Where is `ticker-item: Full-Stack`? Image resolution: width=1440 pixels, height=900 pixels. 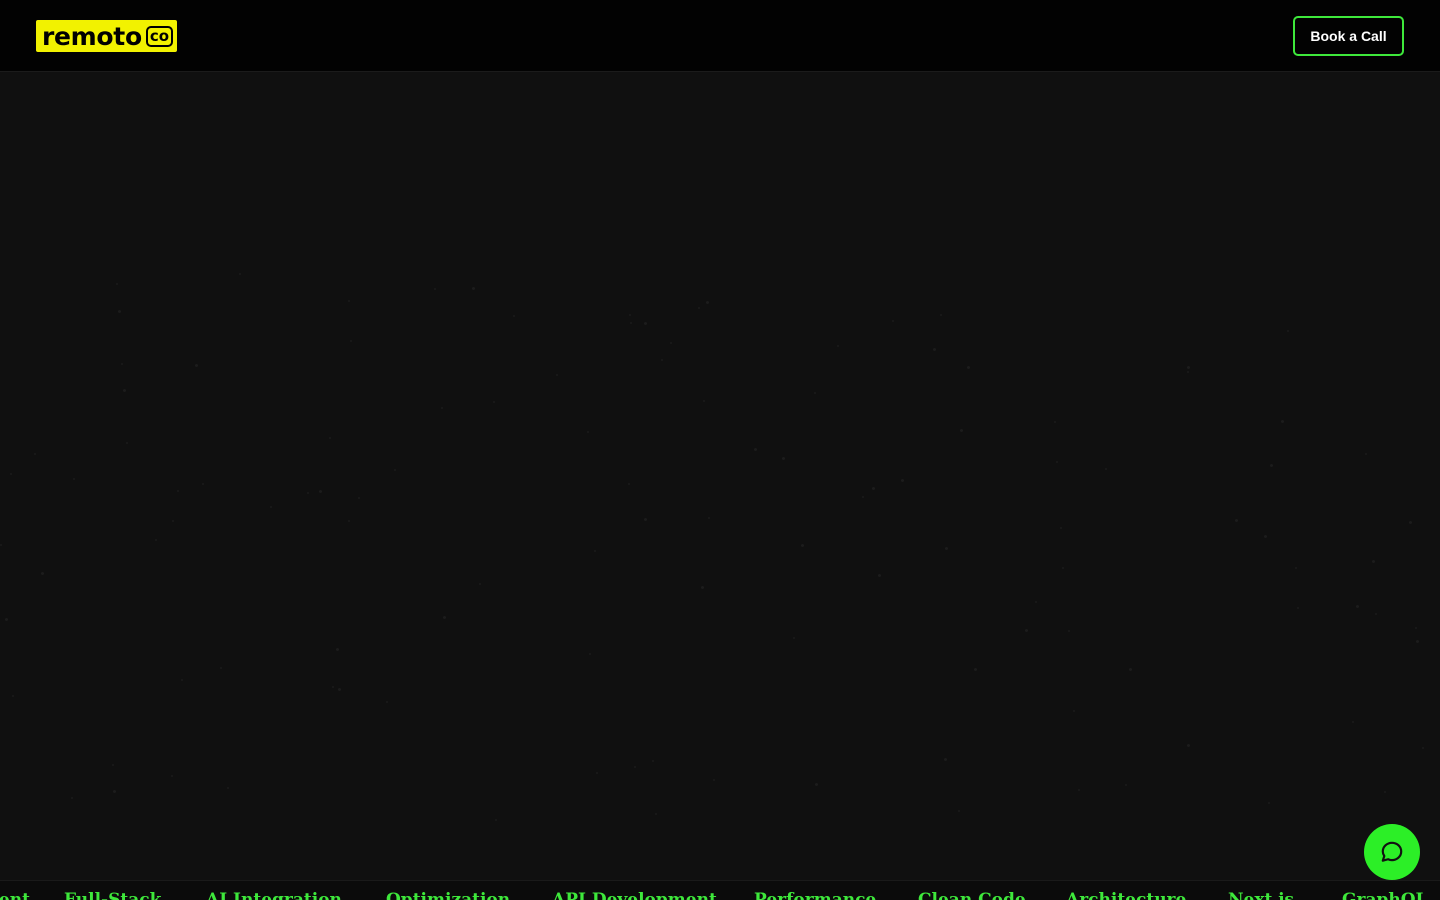 ticker-item: Full-Stack is located at coordinates (113, 895).